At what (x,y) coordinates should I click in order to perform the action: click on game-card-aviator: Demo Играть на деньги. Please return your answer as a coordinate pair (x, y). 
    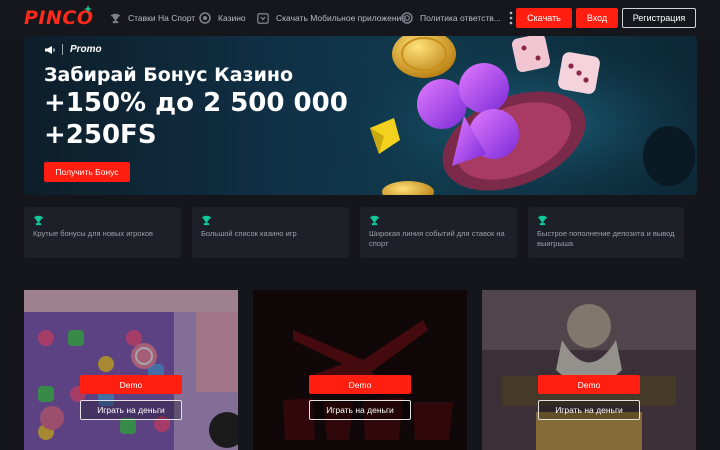
    Looking at the image, I should click on (360, 370).